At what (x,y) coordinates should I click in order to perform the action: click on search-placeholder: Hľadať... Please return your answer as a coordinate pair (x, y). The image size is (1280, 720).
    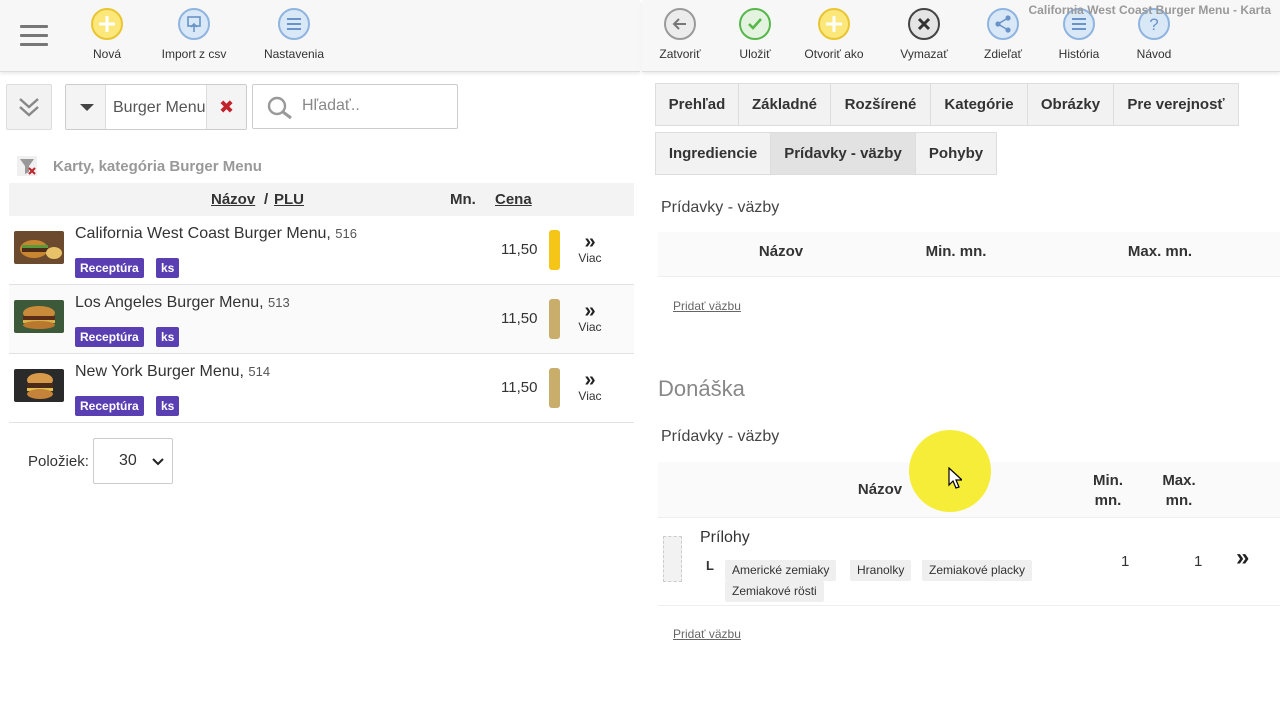
    Looking at the image, I should click on (331, 105).